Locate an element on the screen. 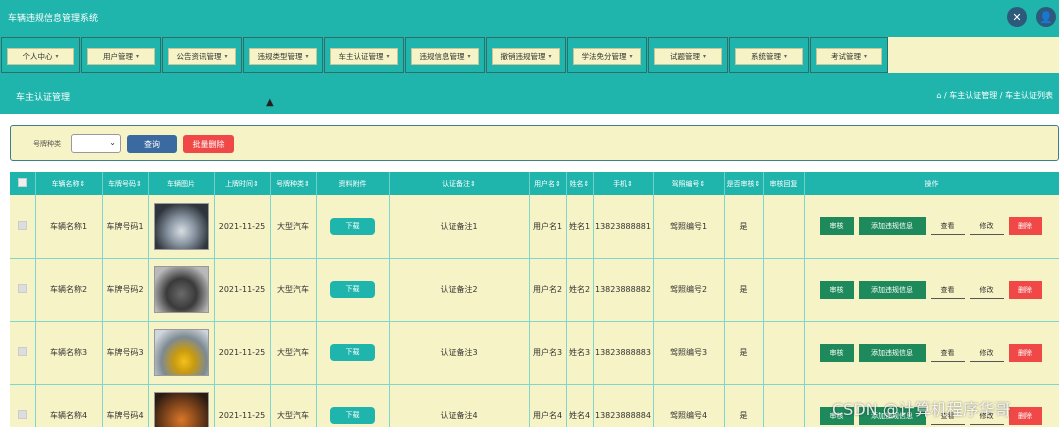 The height and width of the screenshot is (427, 1059). search-button: 查询 is located at coordinates (152, 144).